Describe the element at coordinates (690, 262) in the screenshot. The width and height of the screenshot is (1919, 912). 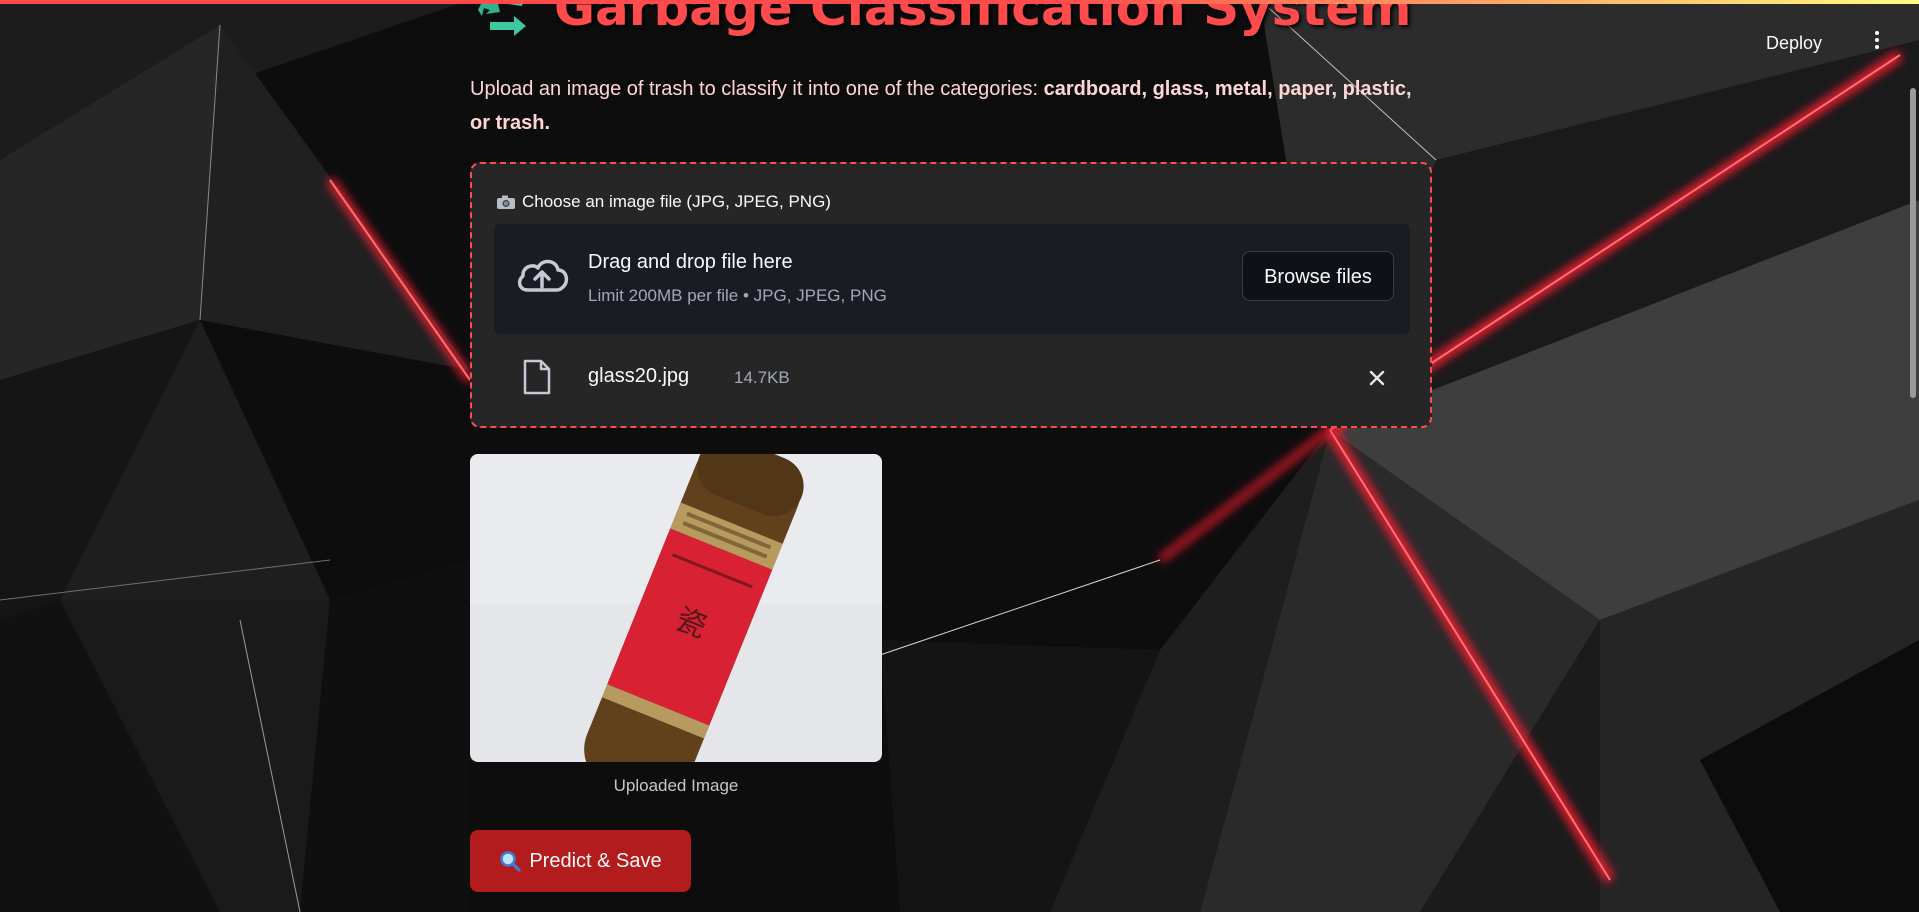
I see `dropzone-title: Drag and drop file here` at that location.